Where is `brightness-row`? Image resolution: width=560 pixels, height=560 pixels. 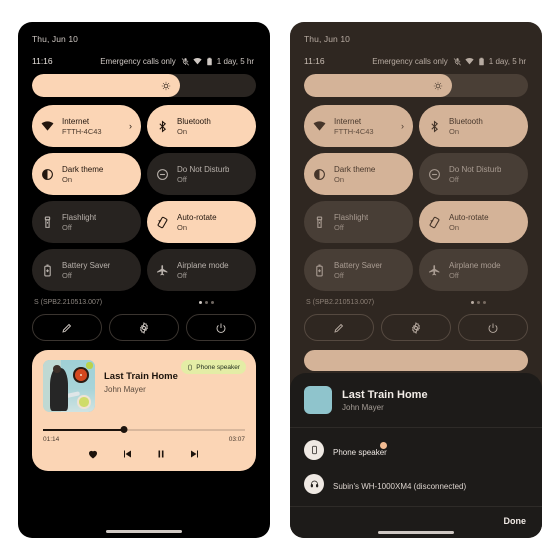 brightness-row is located at coordinates (416, 81).